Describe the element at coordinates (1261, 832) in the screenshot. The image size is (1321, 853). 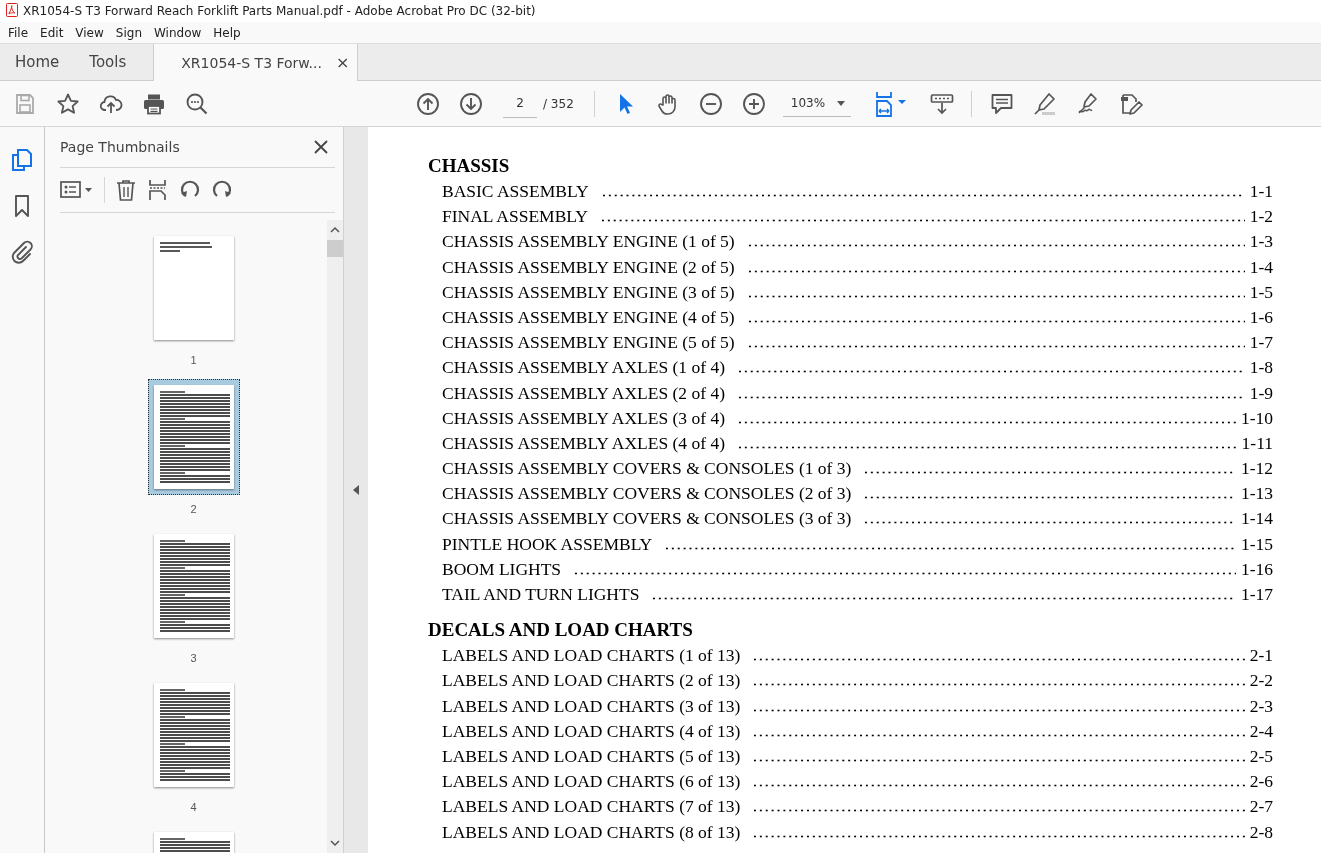
I see `toc-page-number: 2-8` at that location.